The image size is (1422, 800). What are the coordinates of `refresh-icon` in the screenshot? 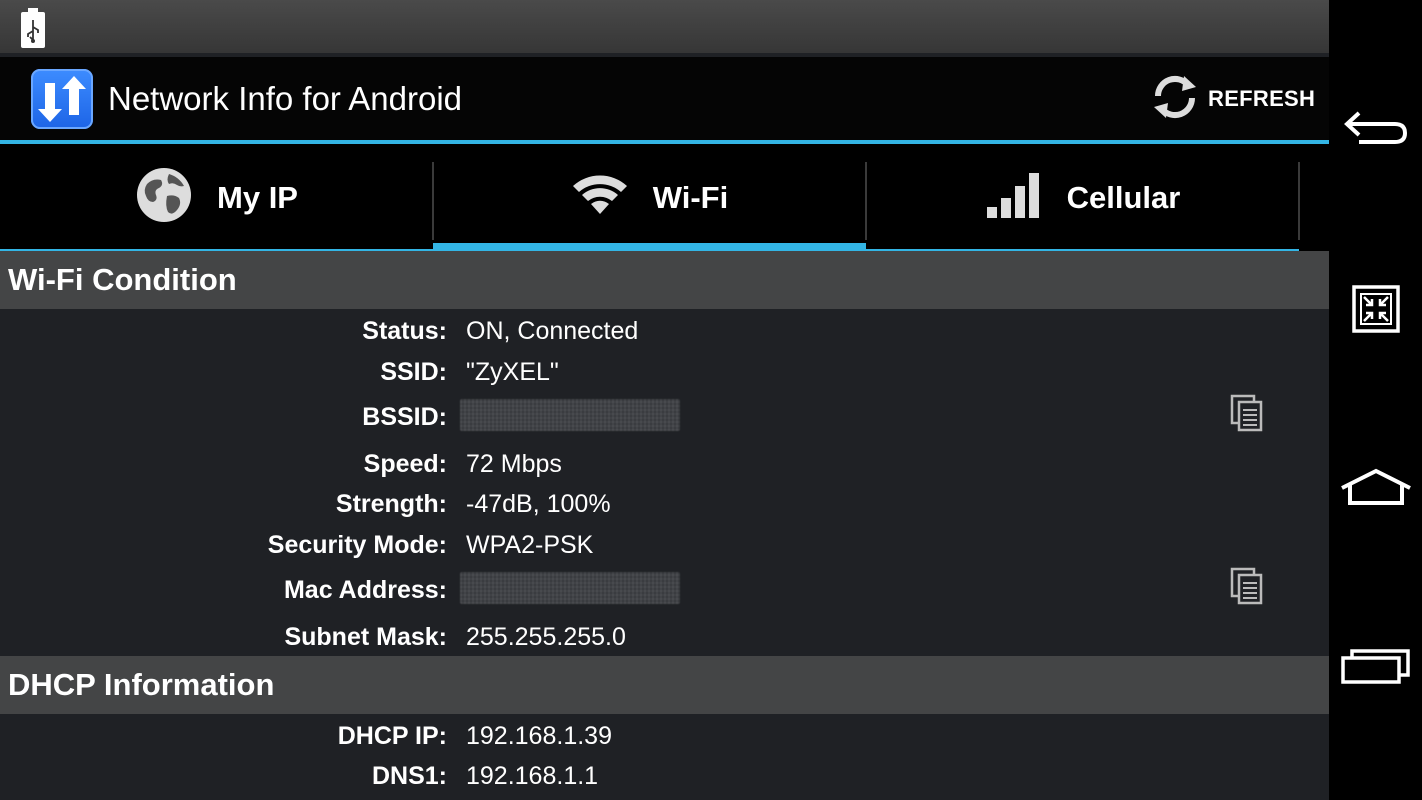 It's located at (1175, 99).